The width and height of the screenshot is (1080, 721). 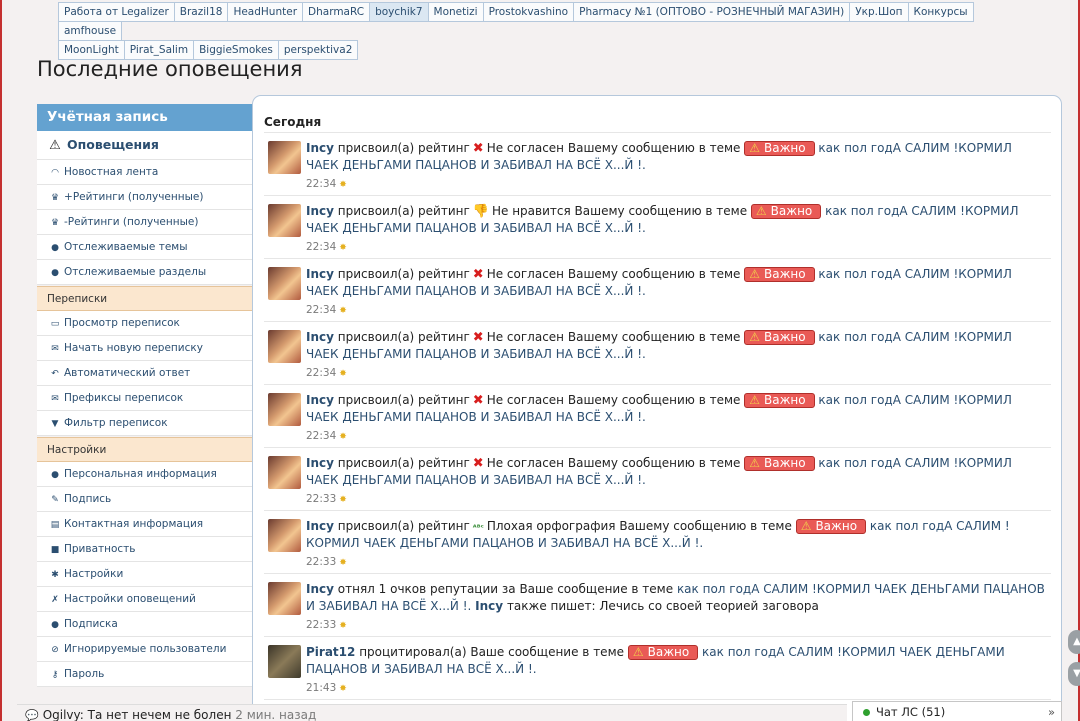 I want to click on shout-message: Та нет нечем не болен, so click(x=159, y=714).